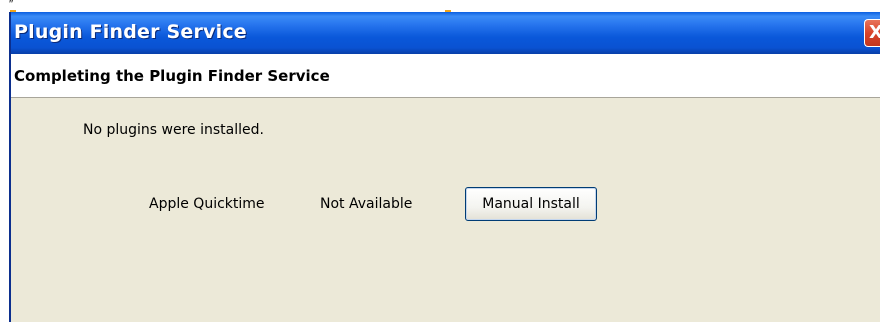 Image resolution: width=880 pixels, height=322 pixels. Describe the element at coordinates (445, 33) in the screenshot. I see `title-bar: Plugin Finder Service X` at that location.